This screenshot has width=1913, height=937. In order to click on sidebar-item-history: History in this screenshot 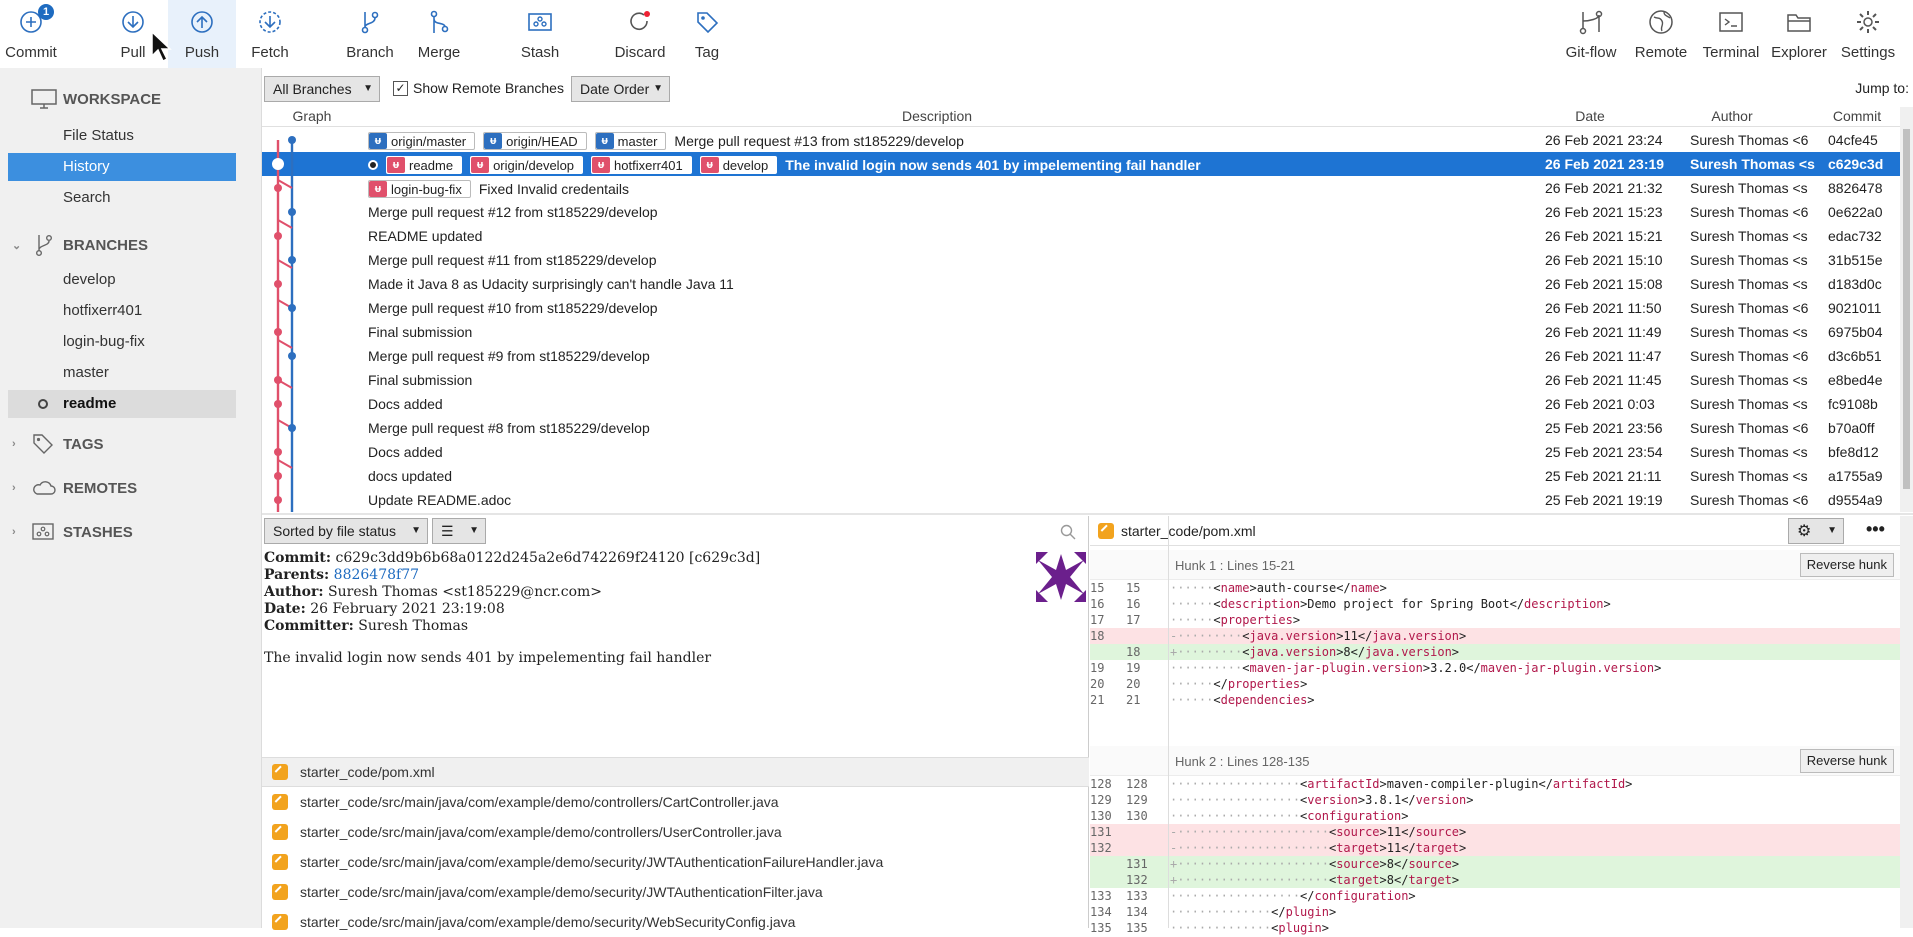, I will do `click(122, 167)`.